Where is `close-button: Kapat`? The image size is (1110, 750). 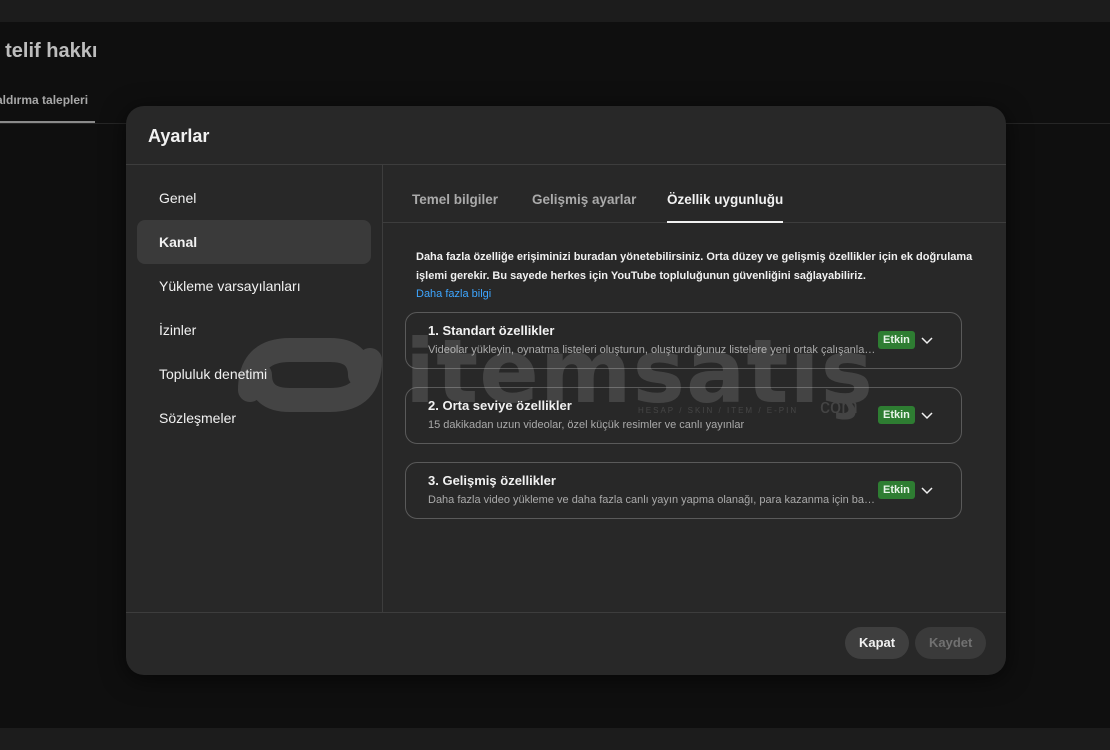 close-button: Kapat is located at coordinates (877, 643).